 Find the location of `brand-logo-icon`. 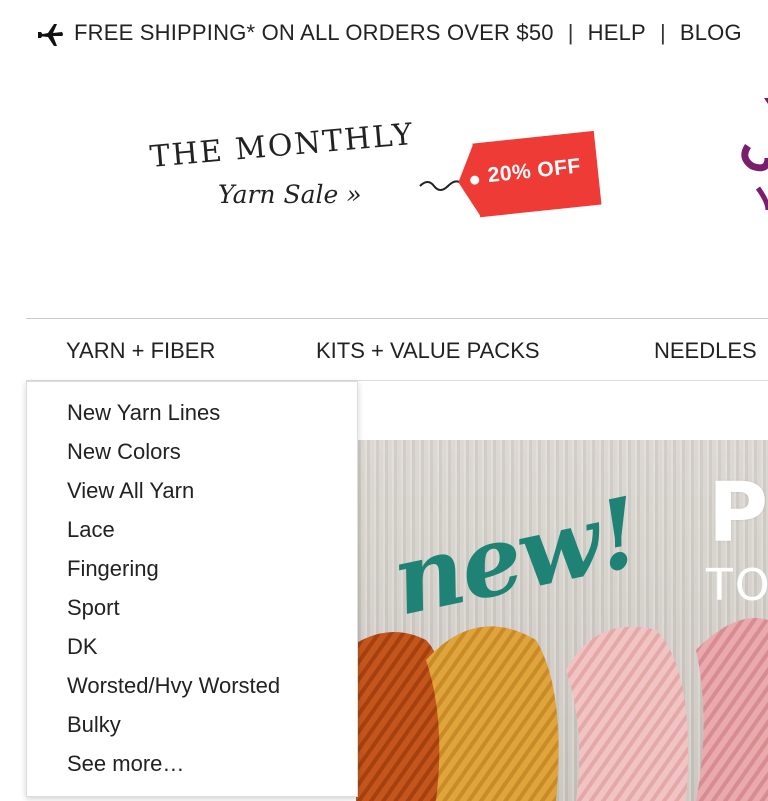

brand-logo-icon is located at coordinates (753, 158).